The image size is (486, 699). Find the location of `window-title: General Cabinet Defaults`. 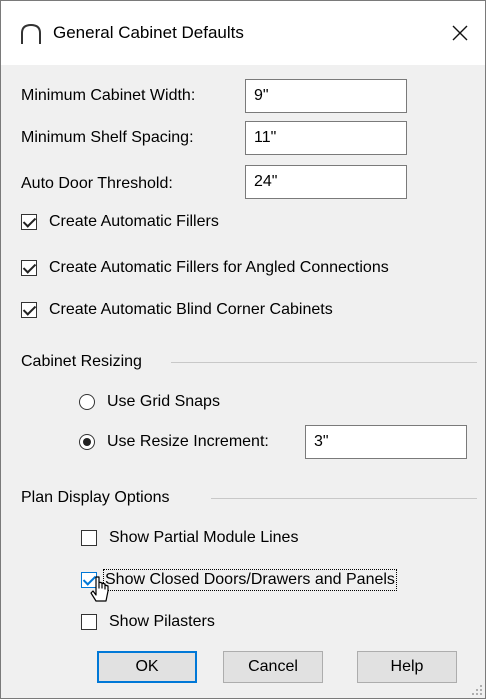

window-title: General Cabinet Defaults is located at coordinates (148, 32).